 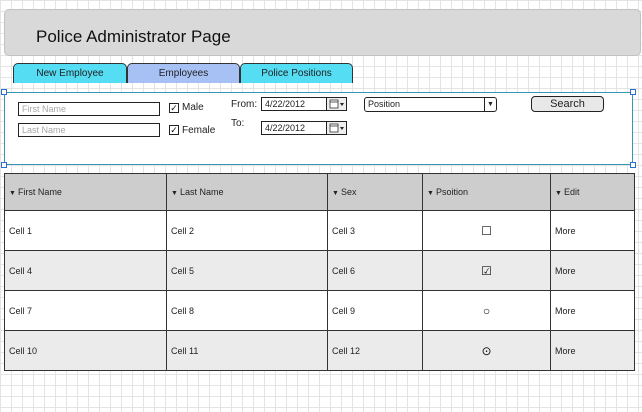 I want to click on cell-position: ⊙, so click(x=486, y=350).